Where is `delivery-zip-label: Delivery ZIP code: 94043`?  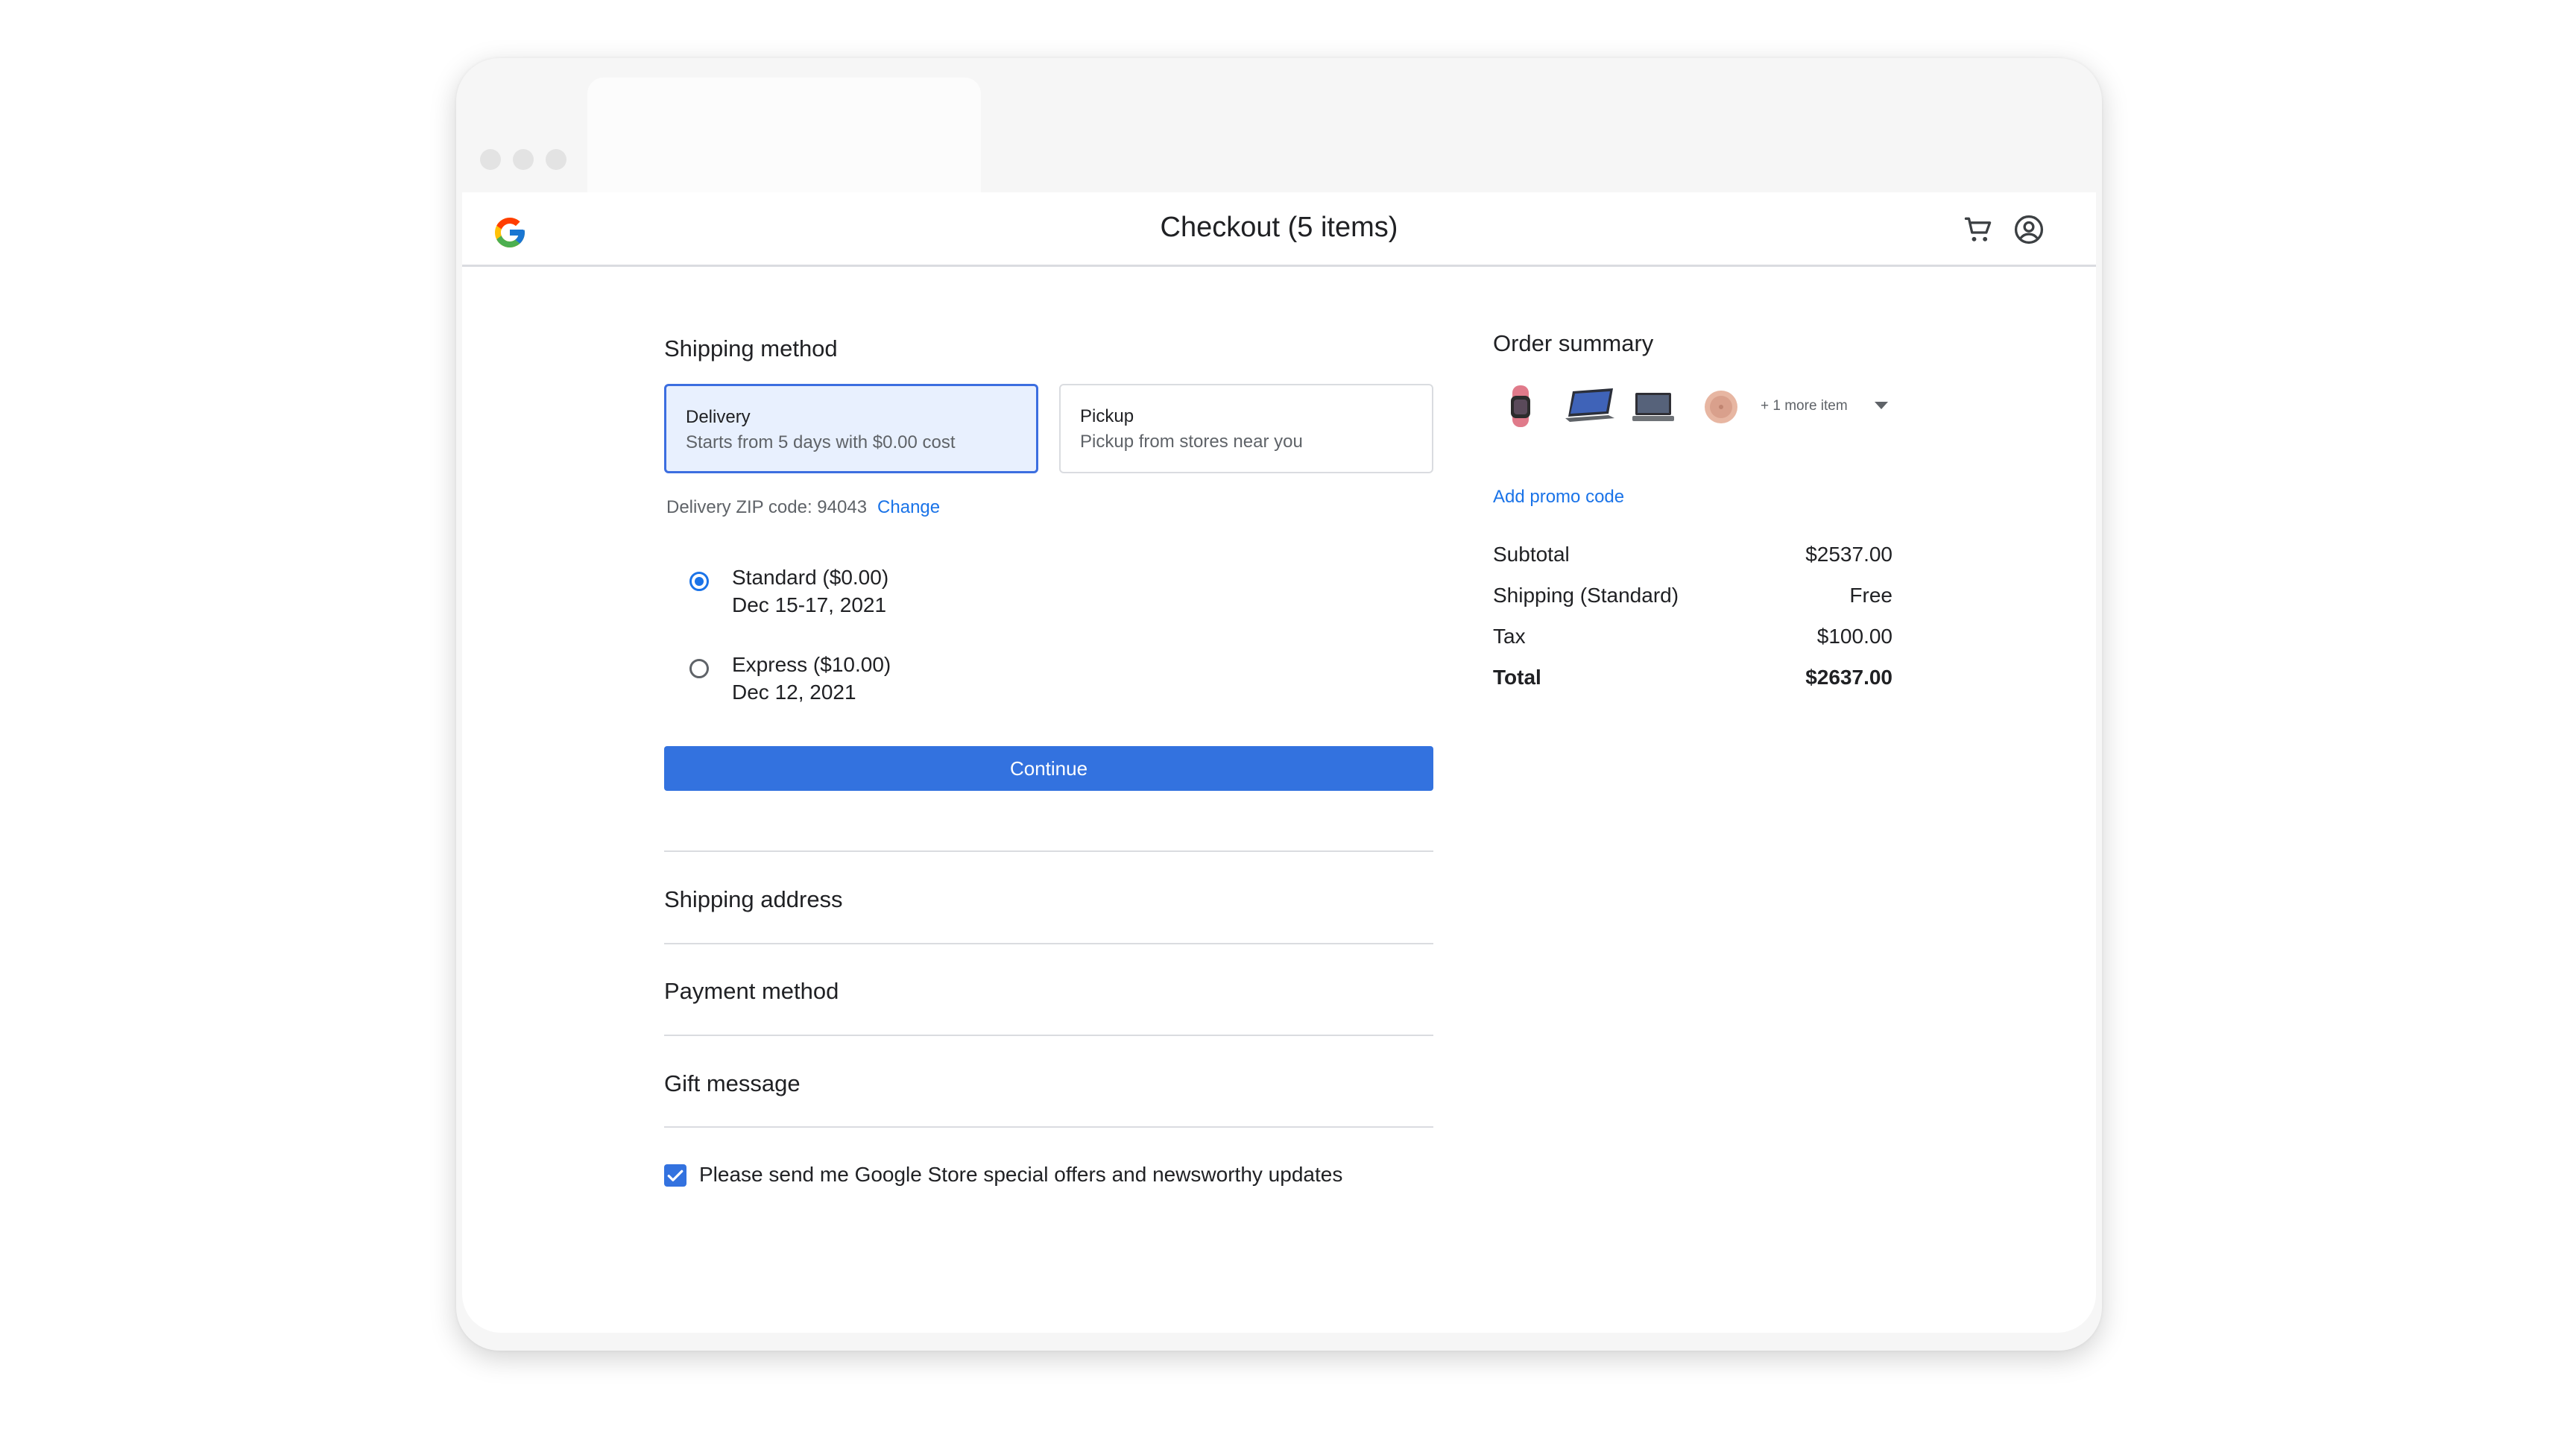 delivery-zip-label: Delivery ZIP code: 94043 is located at coordinates (767, 507).